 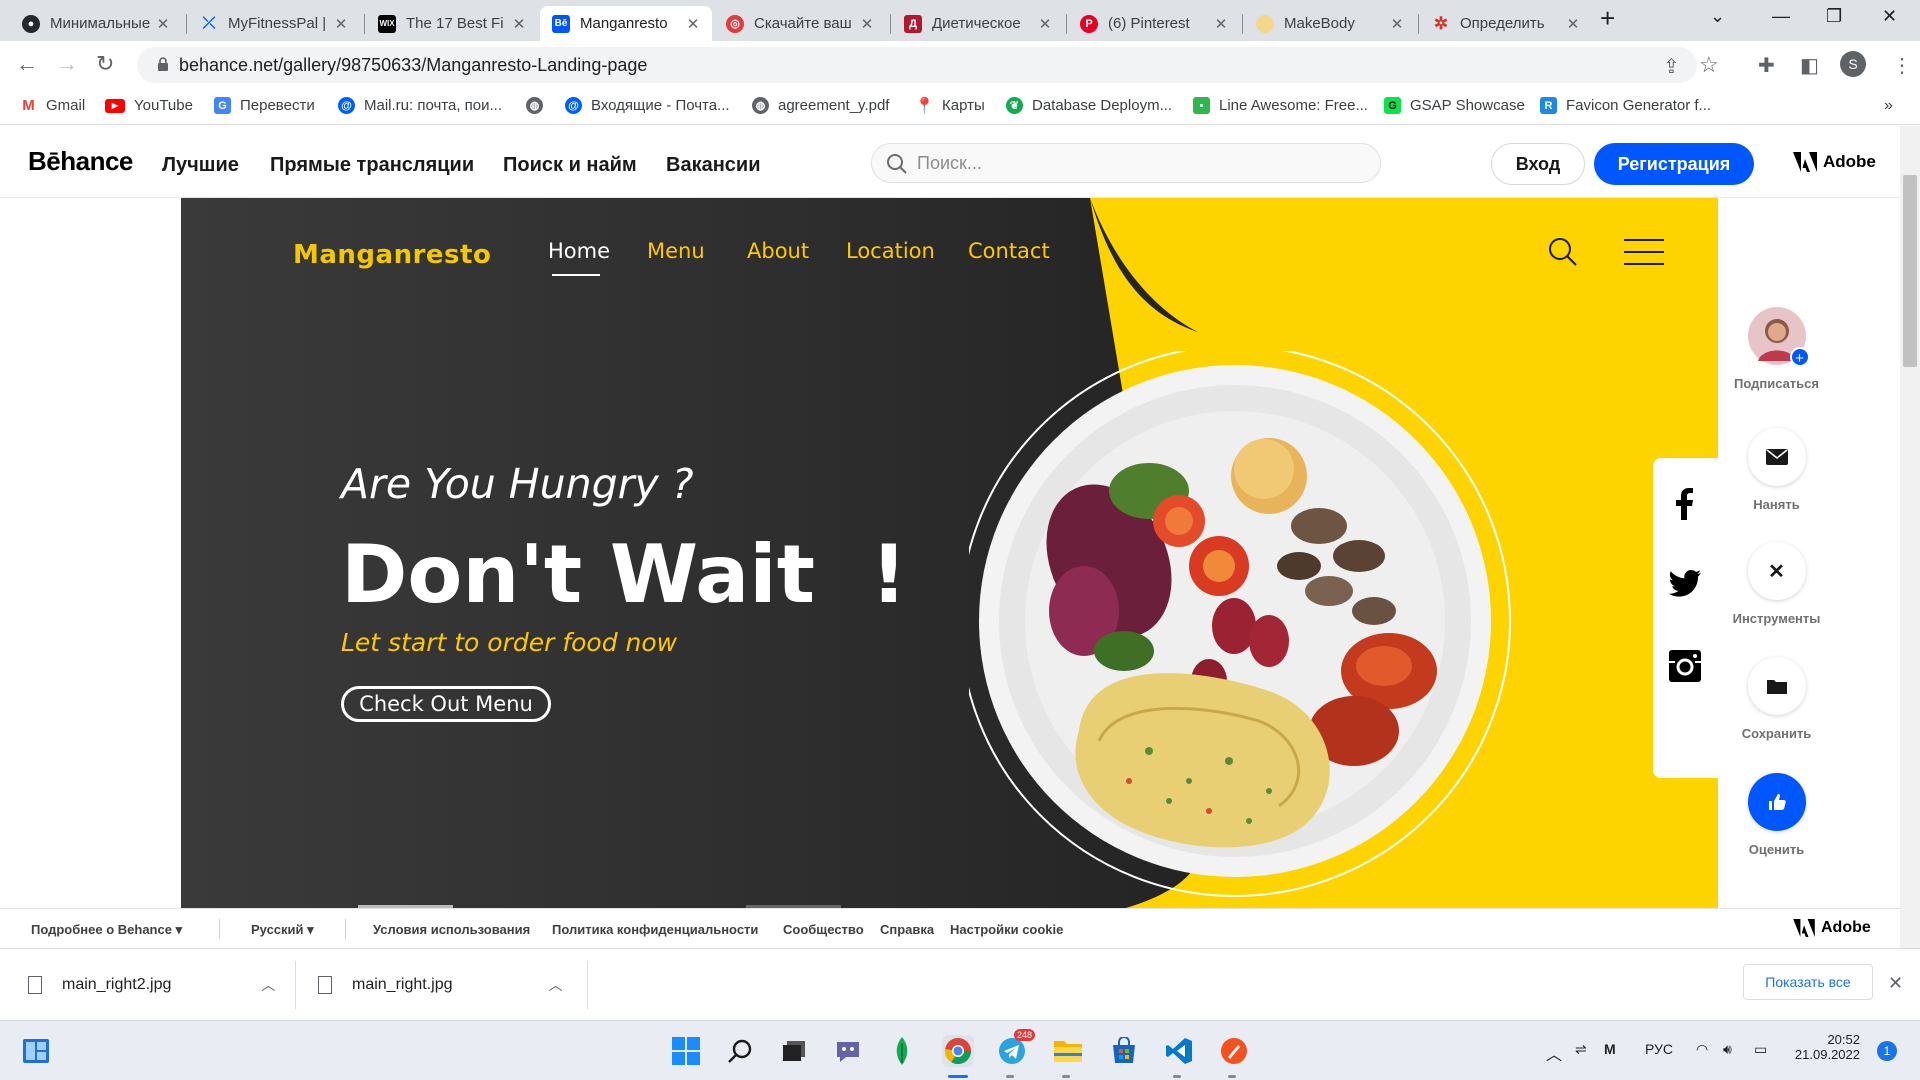 I want to click on battery-icon: ▭, so click(x=1760, y=1049).